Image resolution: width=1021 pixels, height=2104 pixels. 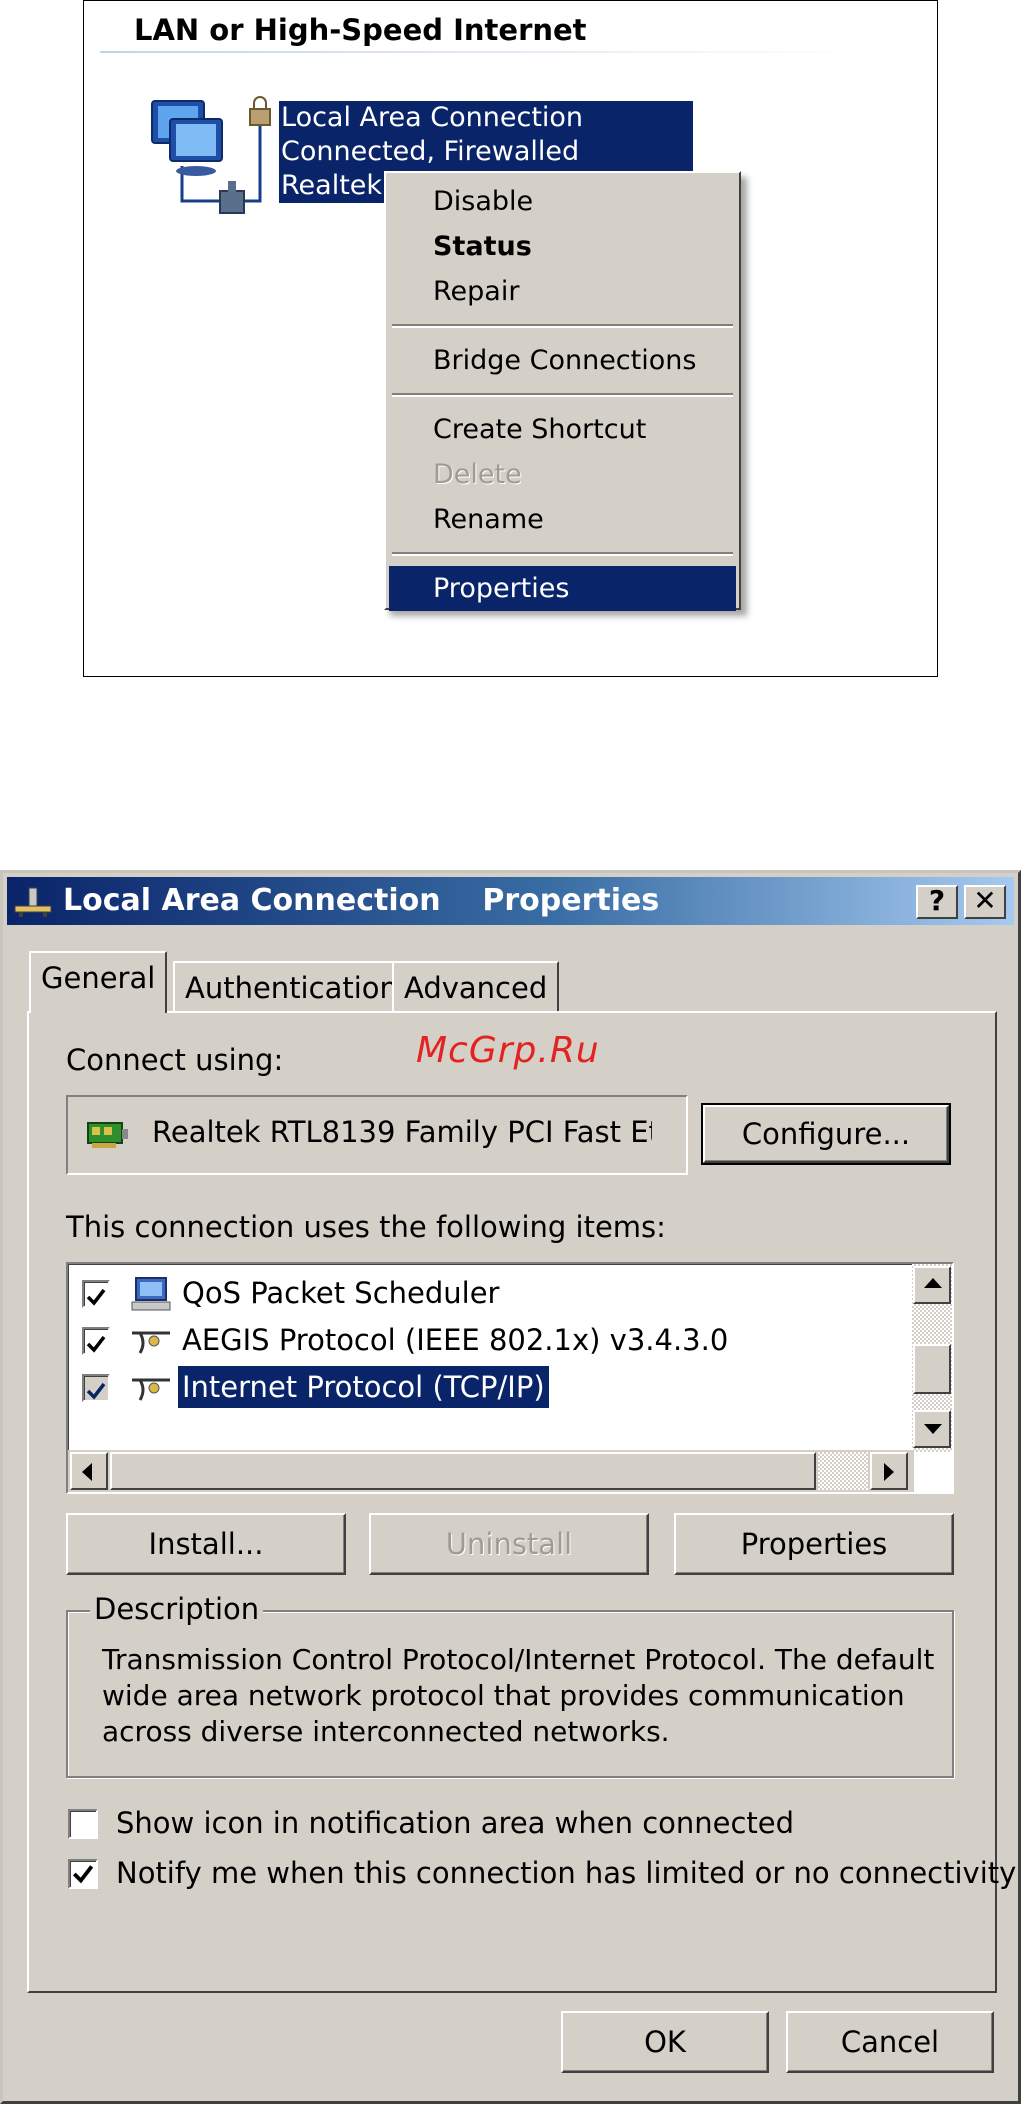 What do you see at coordinates (480, 52) in the screenshot?
I see `group-divider` at bounding box center [480, 52].